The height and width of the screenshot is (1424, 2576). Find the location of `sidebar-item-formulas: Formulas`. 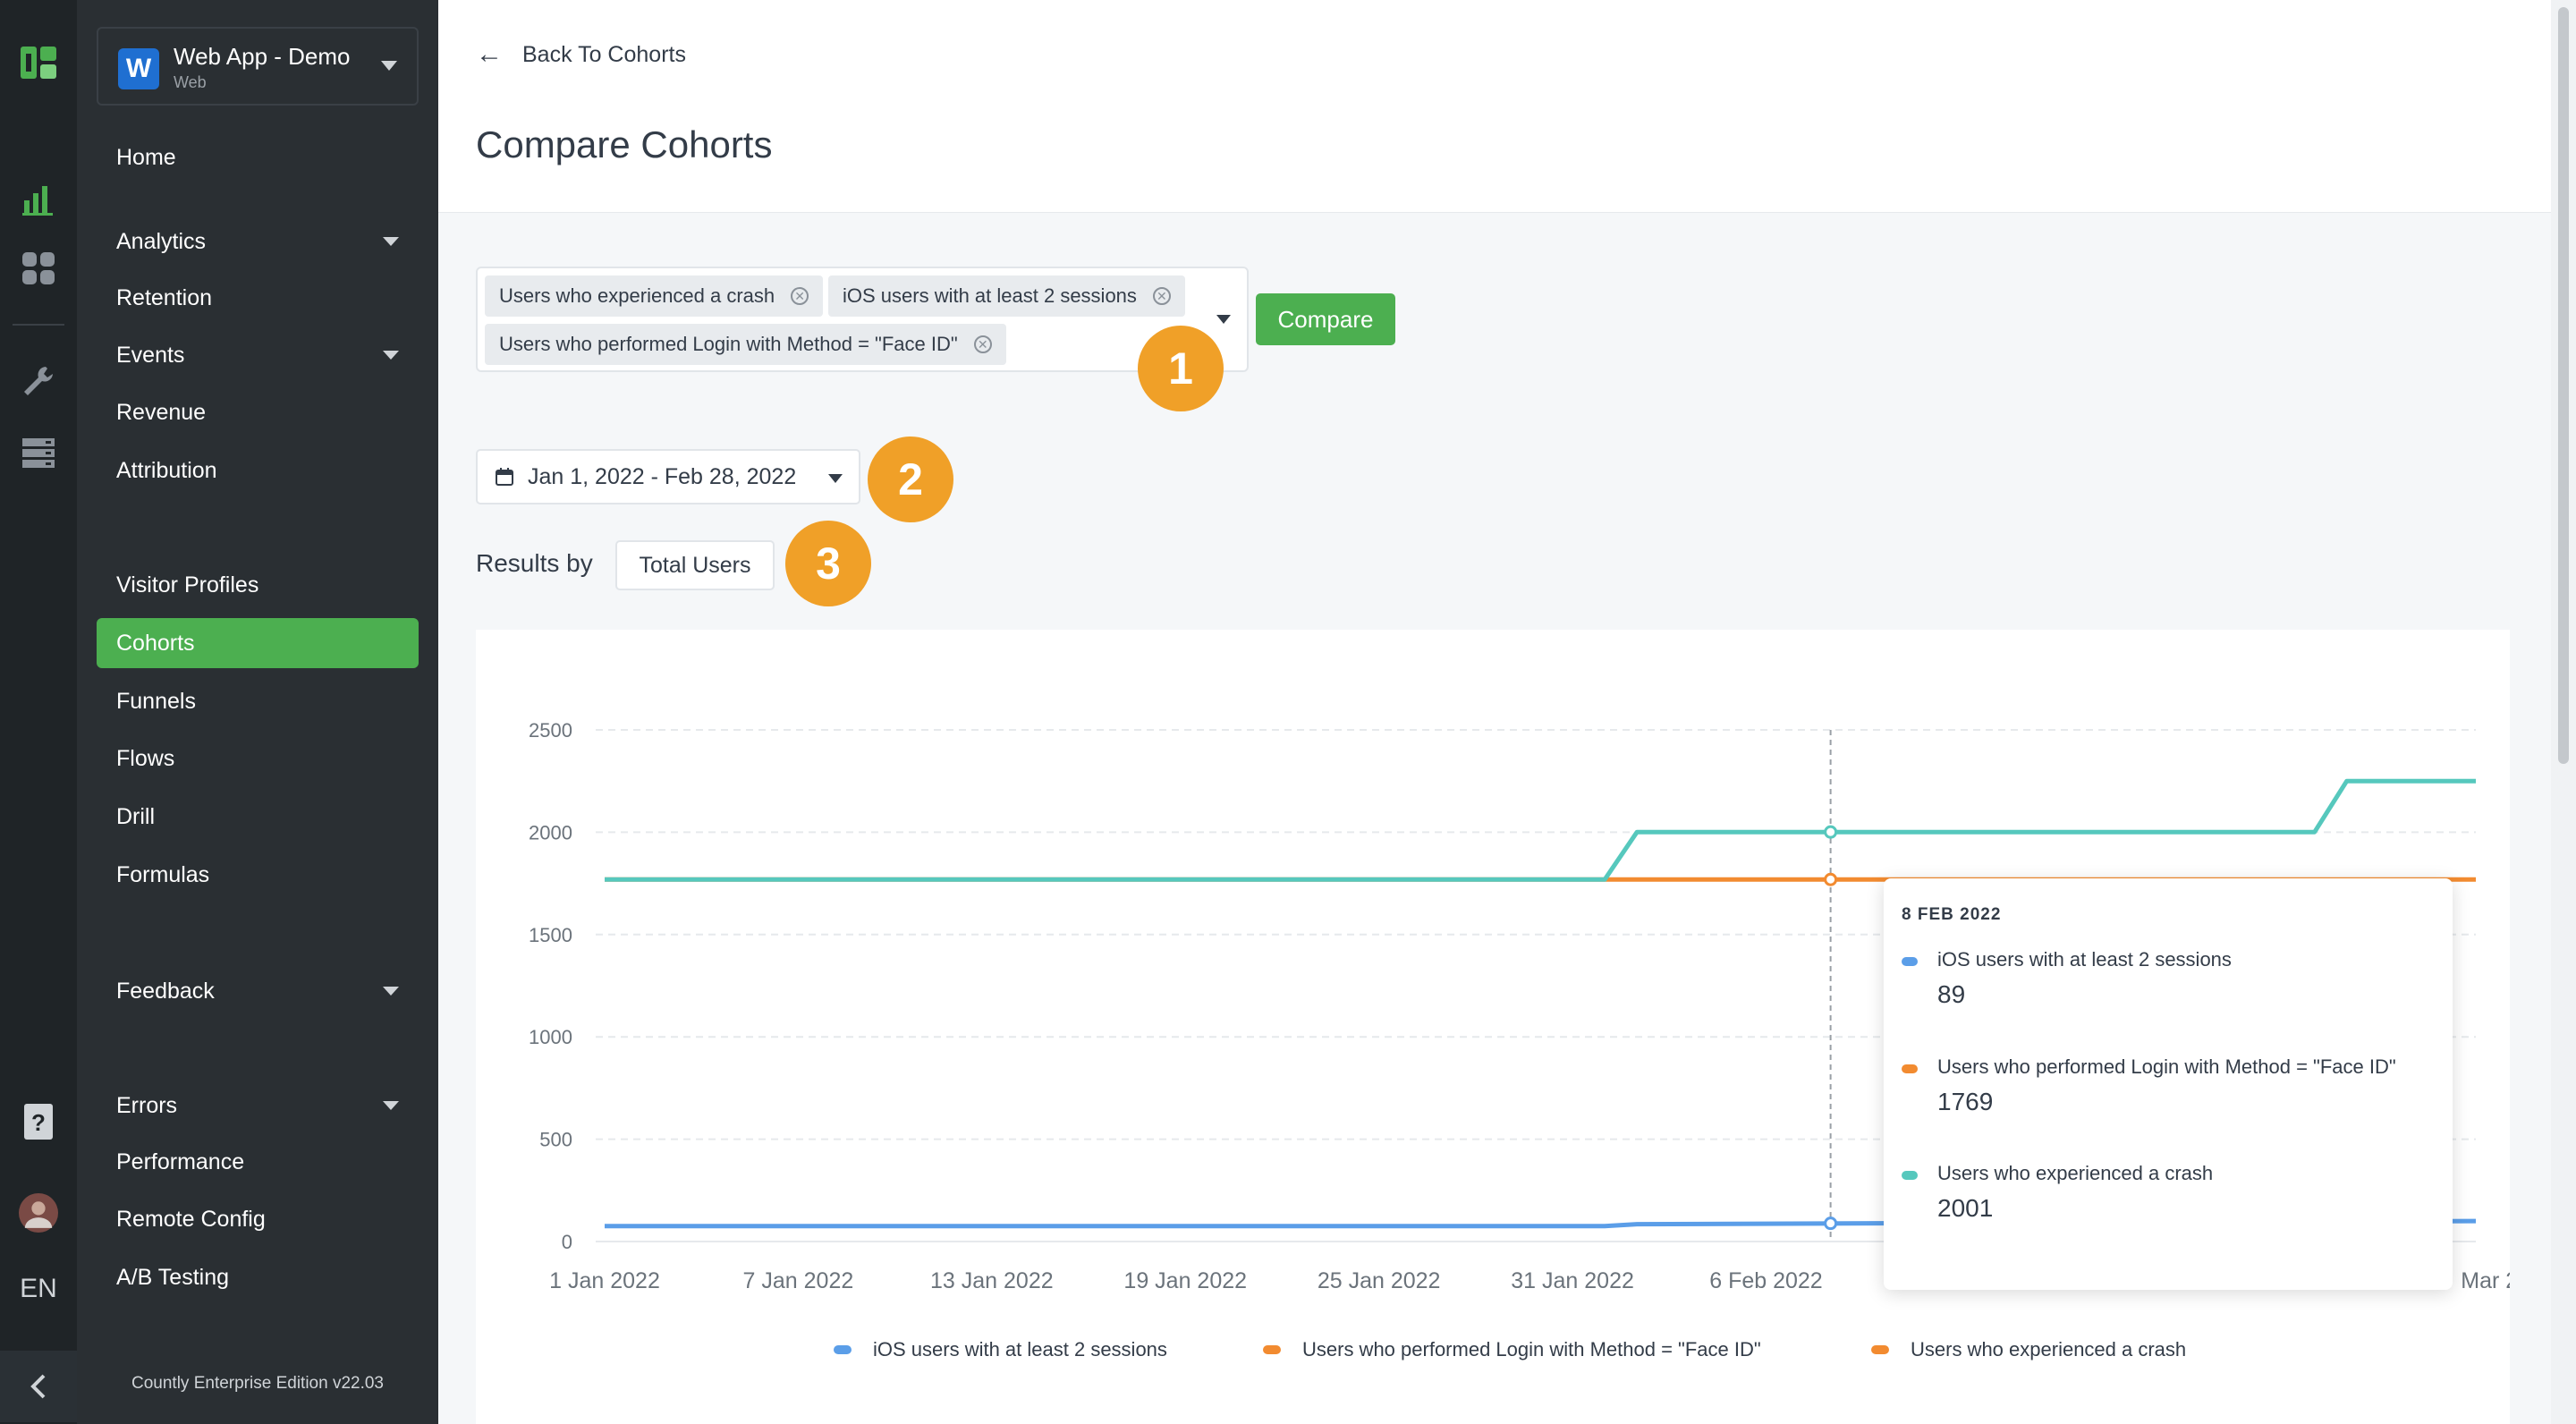

sidebar-item-formulas: Formulas is located at coordinates (258, 875).